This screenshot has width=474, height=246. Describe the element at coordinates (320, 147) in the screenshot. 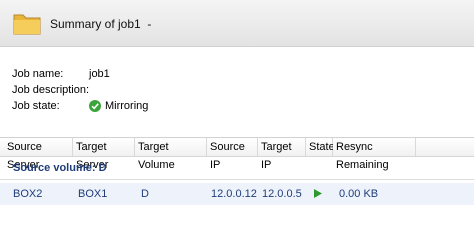

I see `column-header-state: State` at that location.